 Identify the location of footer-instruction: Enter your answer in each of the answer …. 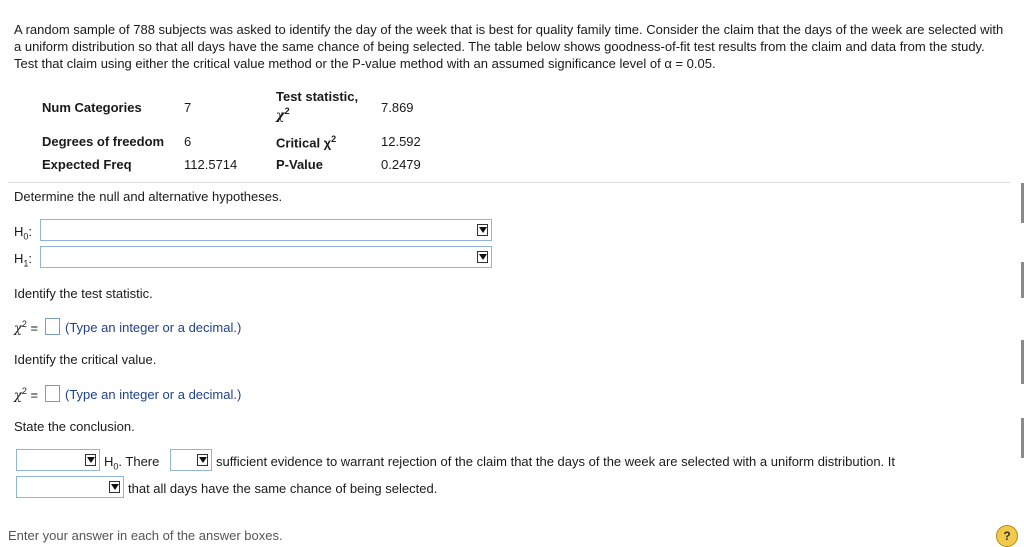
(145, 535).